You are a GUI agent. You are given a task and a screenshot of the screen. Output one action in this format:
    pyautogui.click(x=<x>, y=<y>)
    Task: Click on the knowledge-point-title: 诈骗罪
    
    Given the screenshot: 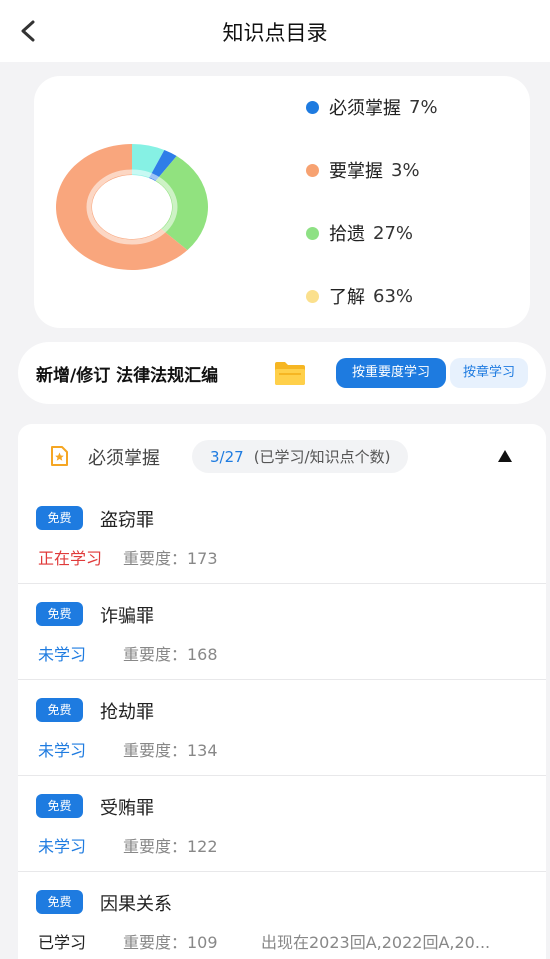 What is the action you would take?
    pyautogui.click(x=127, y=616)
    